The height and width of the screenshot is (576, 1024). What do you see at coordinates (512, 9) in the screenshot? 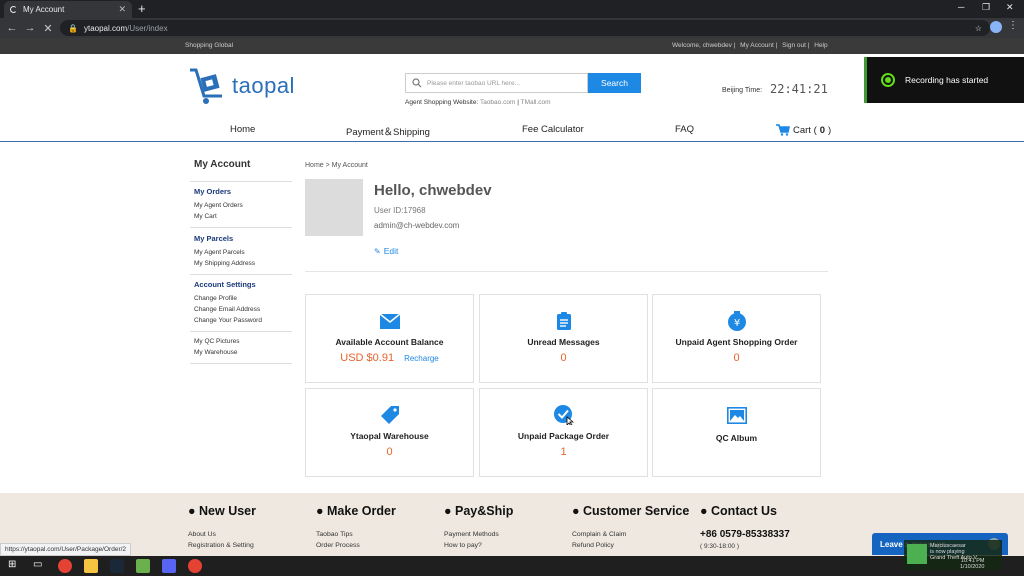
I see `browser-tab-bar: My Account ✕ + ─ ❐ ✕` at bounding box center [512, 9].